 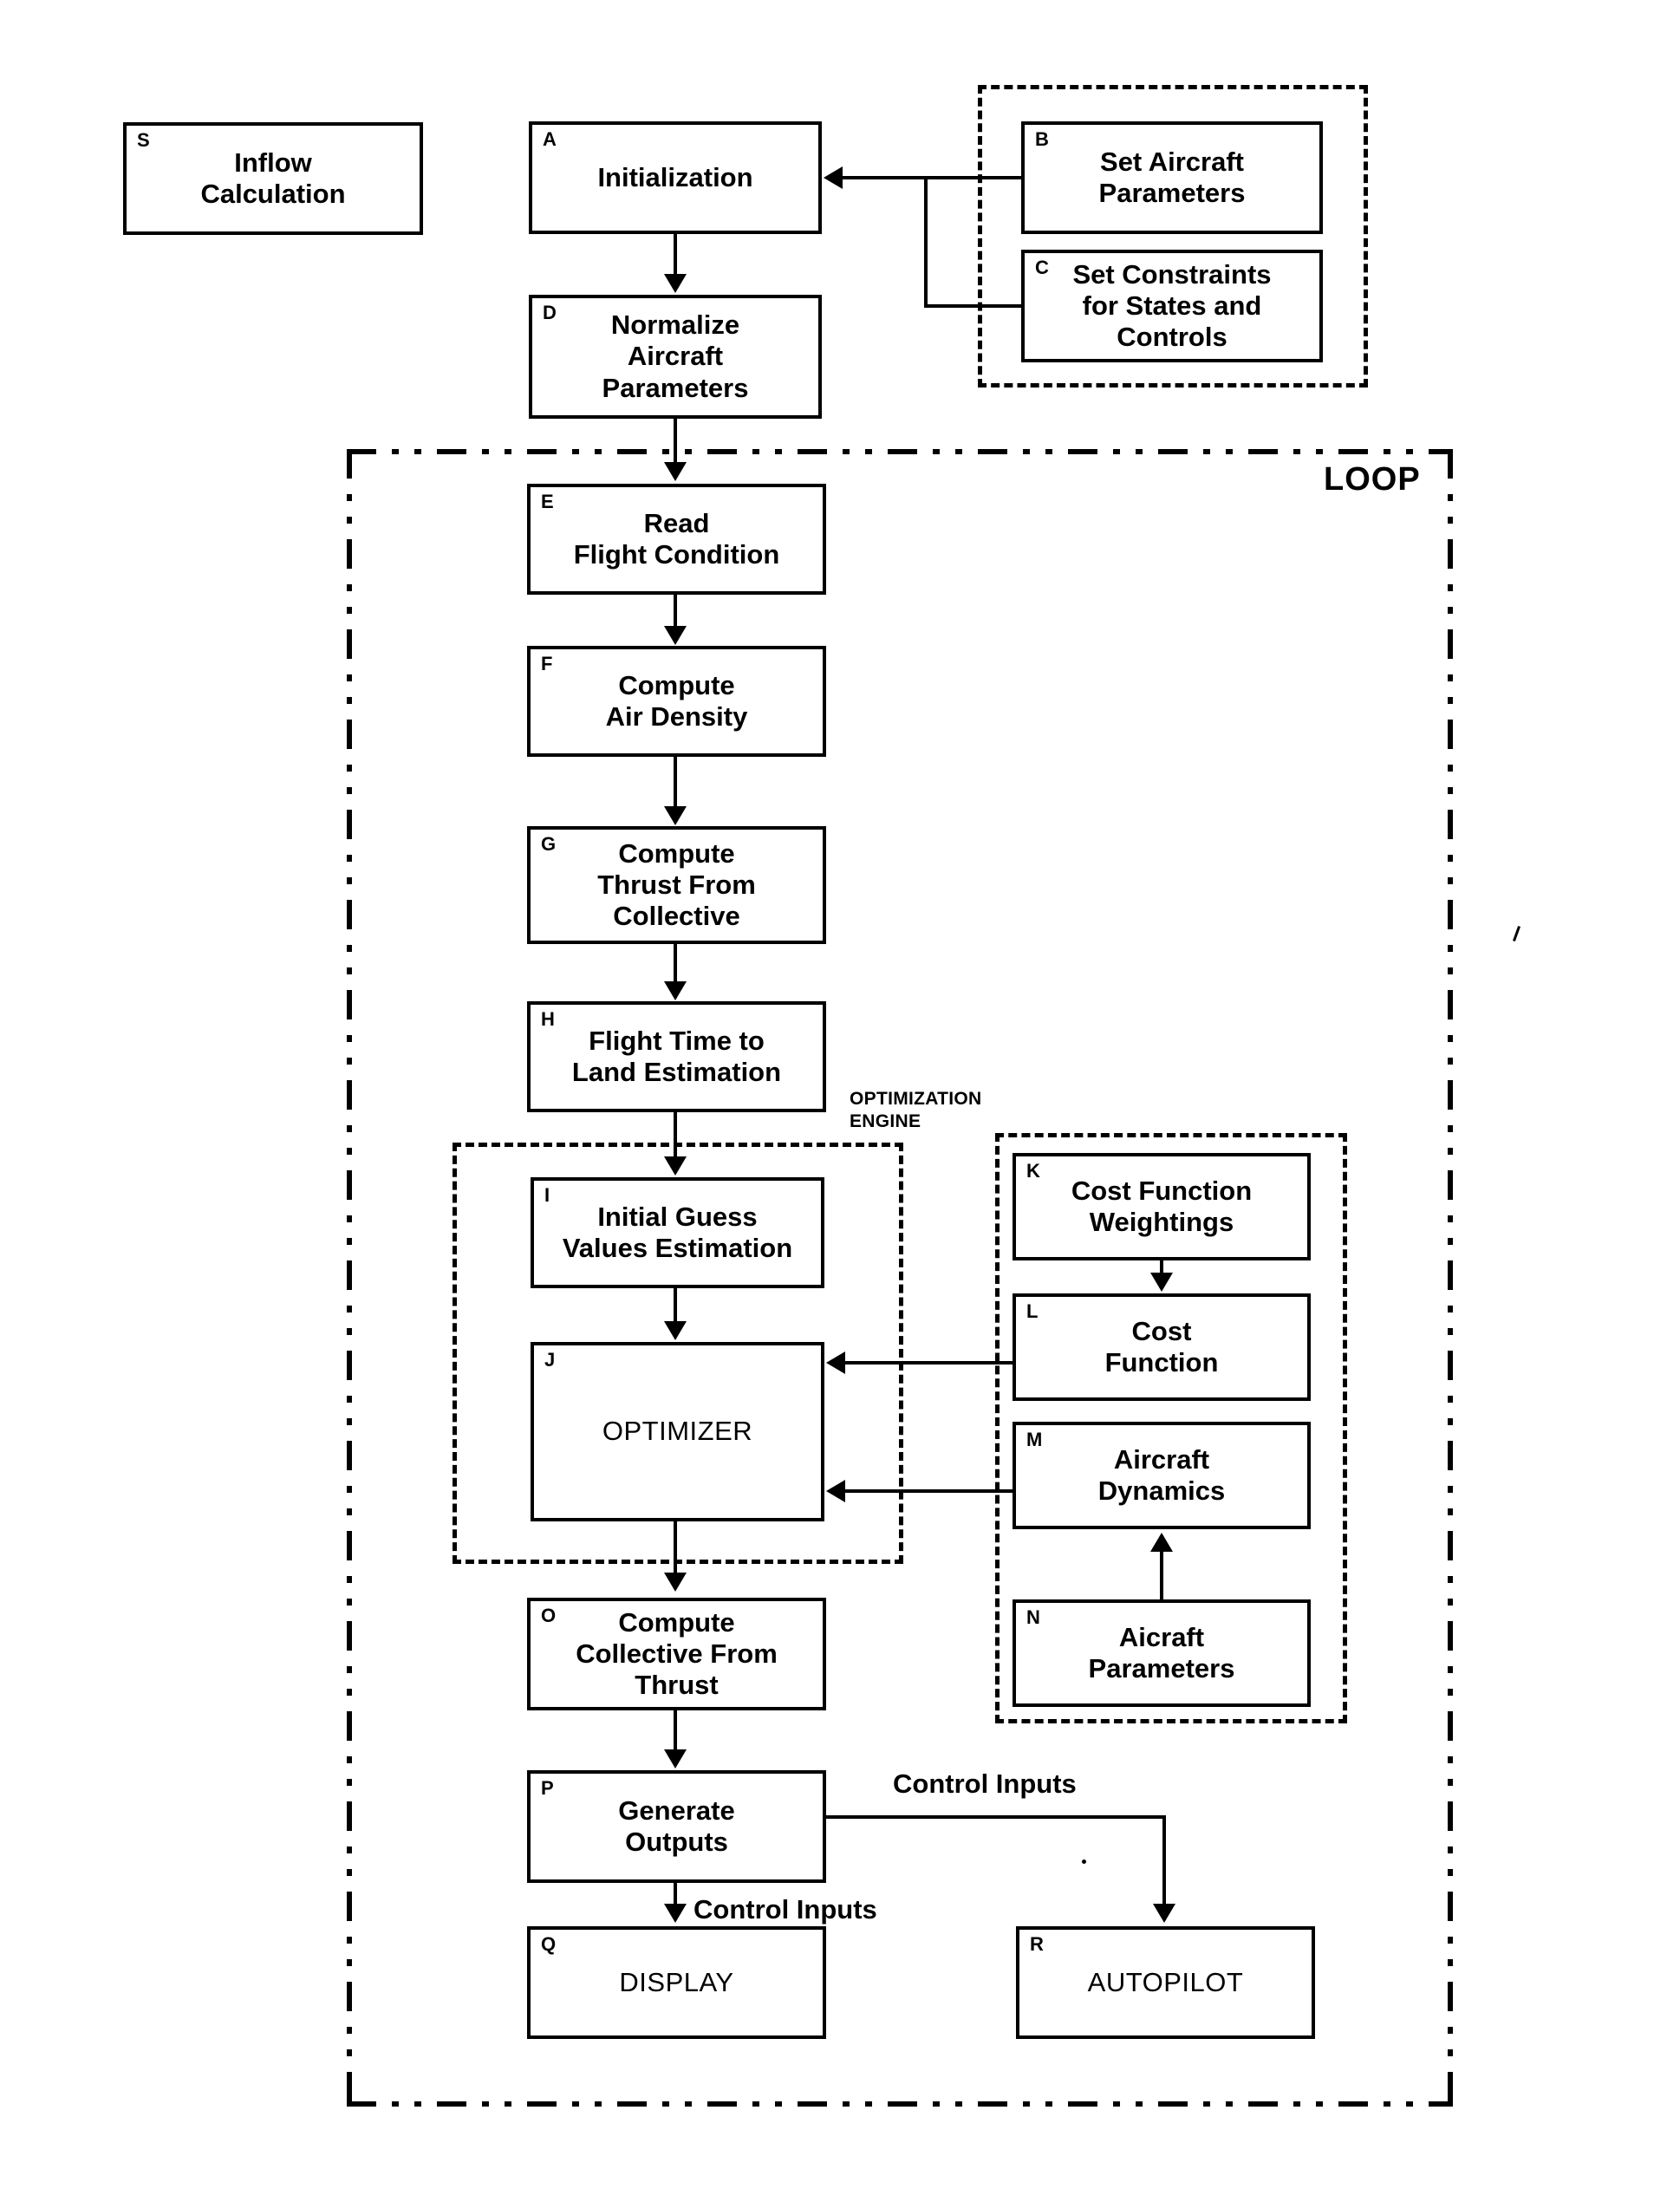 I want to click on node-label-d: Normalize Aircraft Parameters, so click(x=675, y=356).